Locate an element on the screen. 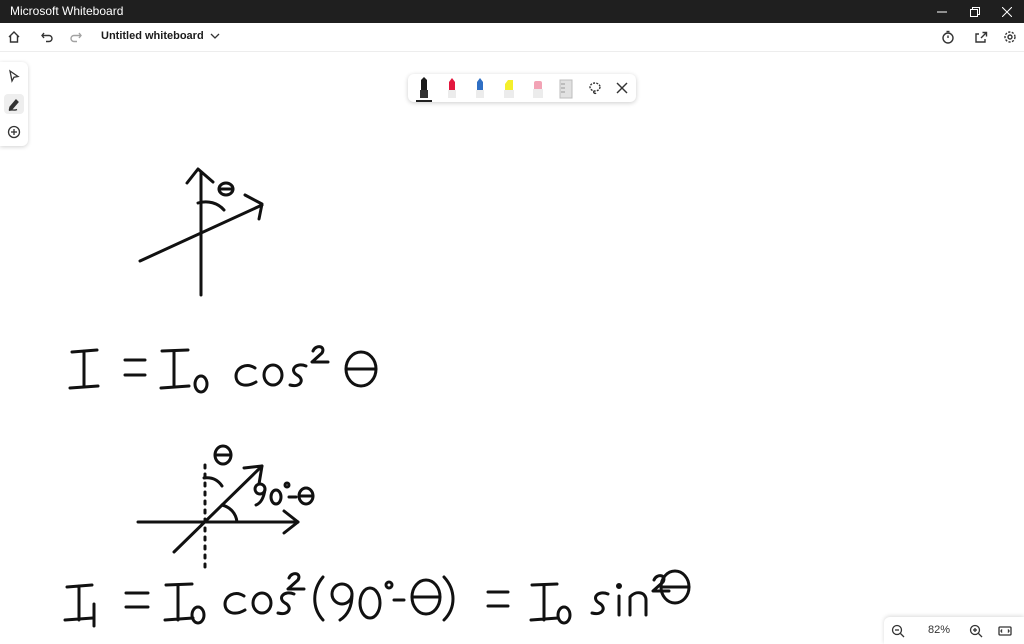 The height and width of the screenshot is (644, 1024). undo-button is located at coordinates (47, 37).